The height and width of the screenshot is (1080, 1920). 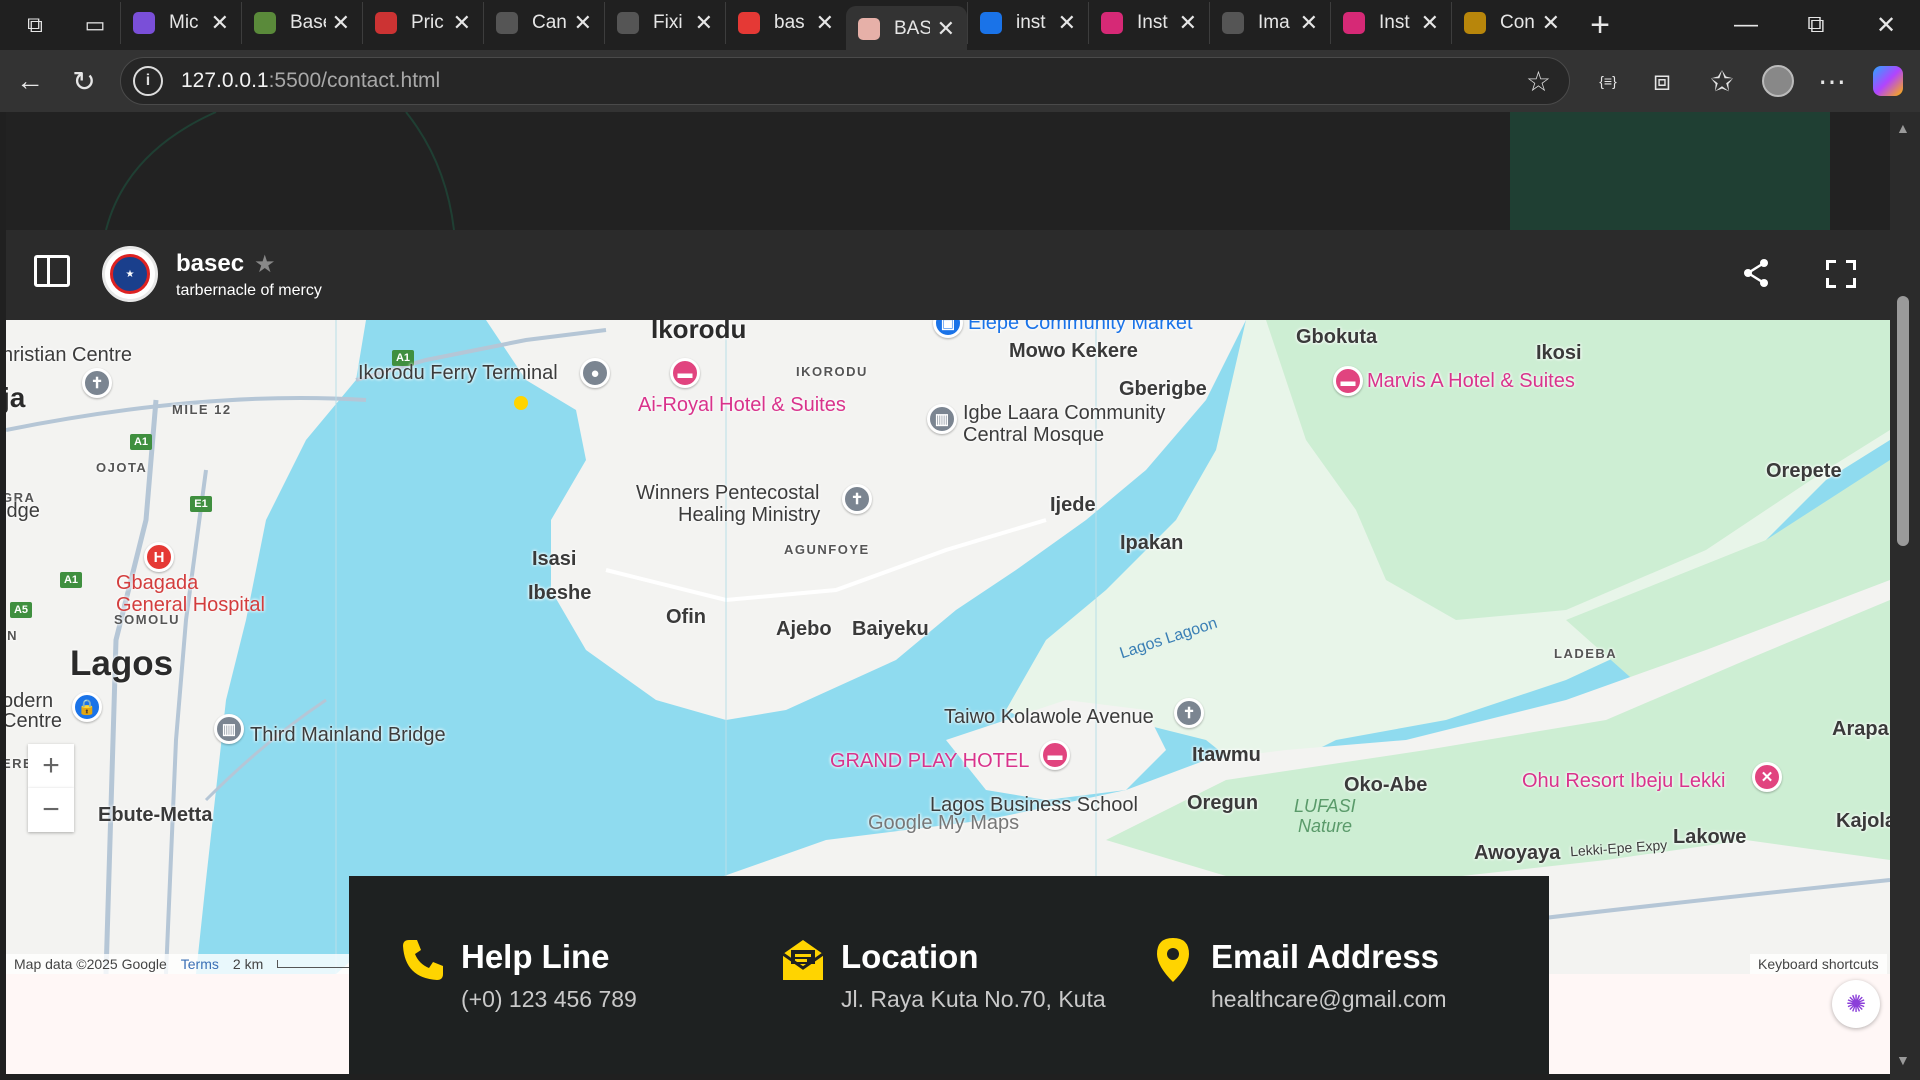 I want to click on address-bar: i 127.0.0.1:5500/contact.html ☆, so click(x=845, y=81).